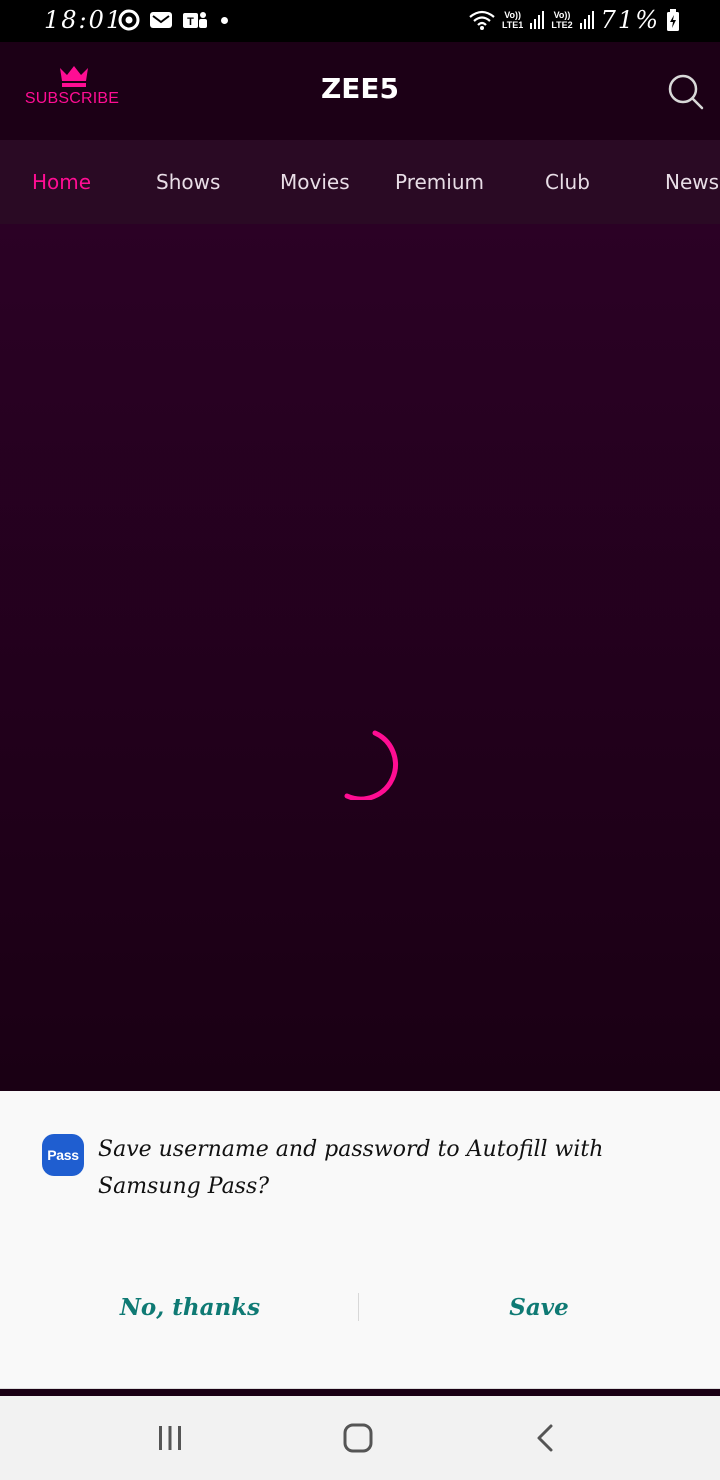 This screenshot has width=720, height=1480. I want to click on app-header: SUBSCRIBE ZEE5, so click(360, 91).